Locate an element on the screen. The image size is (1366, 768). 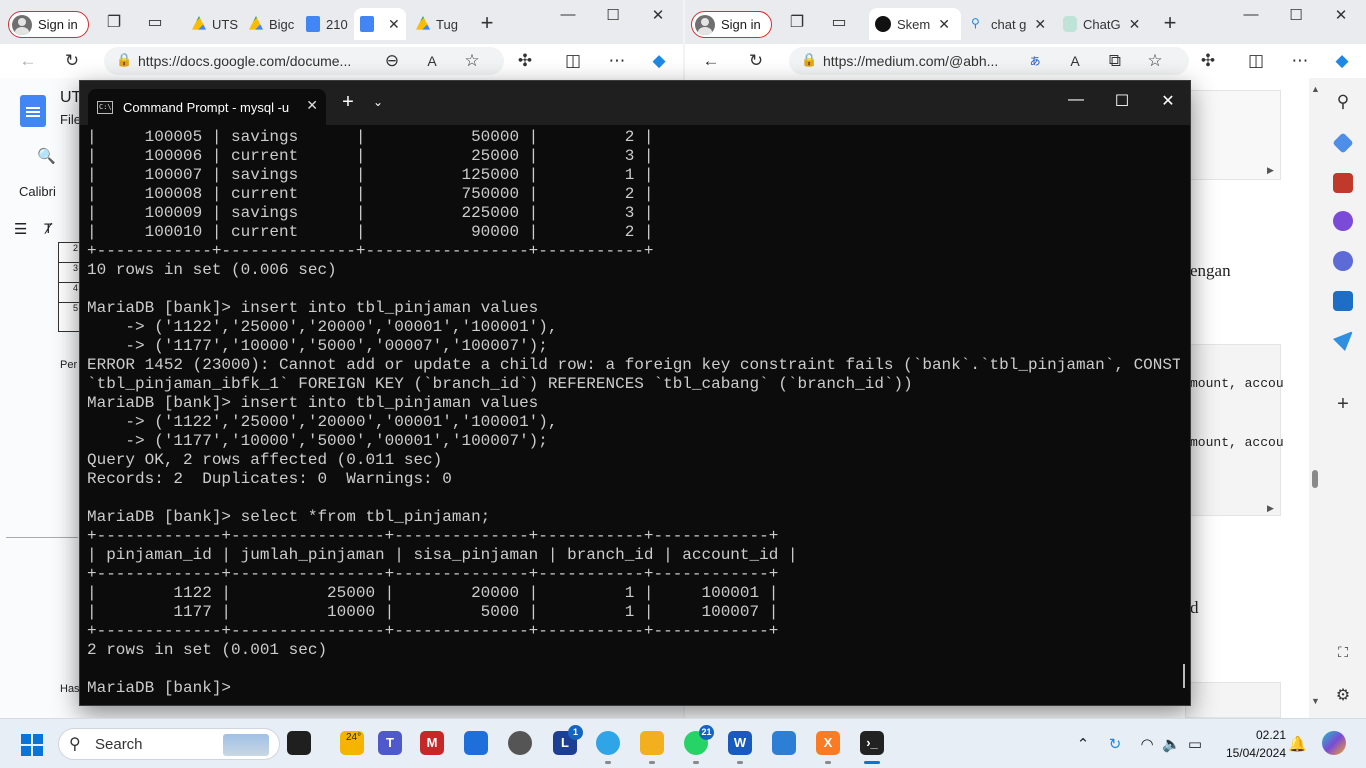
tab-bigc: Bigc is located at coordinates (271, 24).